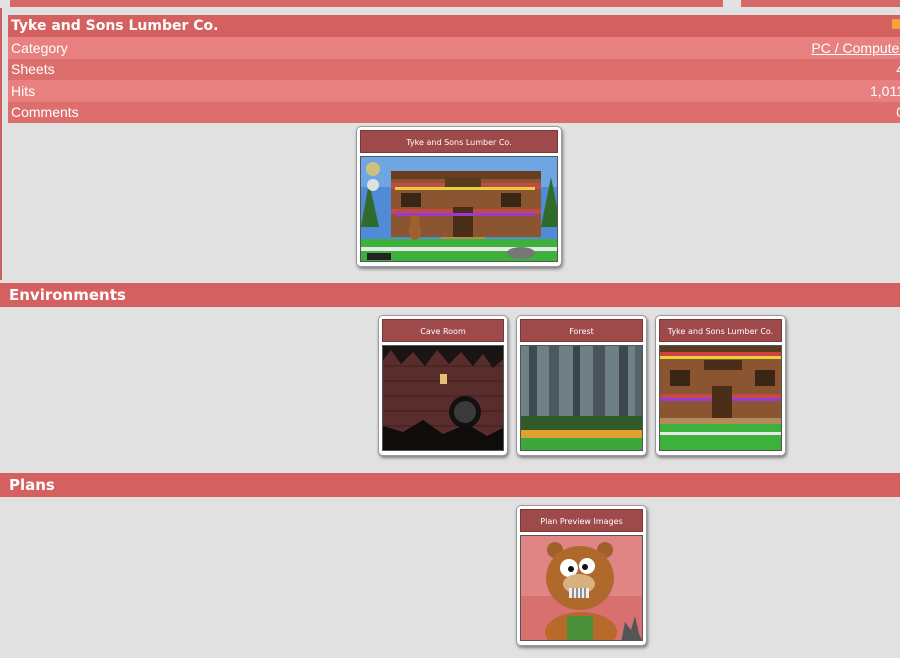 This screenshot has height=658, width=900. I want to click on info-row-sheets: Sheets 4, so click(454, 69).